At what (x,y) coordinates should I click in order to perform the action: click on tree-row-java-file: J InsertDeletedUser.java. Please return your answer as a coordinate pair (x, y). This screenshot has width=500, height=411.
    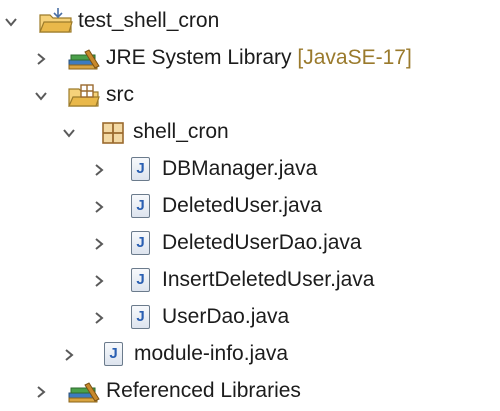
    Looking at the image, I should click on (250, 281).